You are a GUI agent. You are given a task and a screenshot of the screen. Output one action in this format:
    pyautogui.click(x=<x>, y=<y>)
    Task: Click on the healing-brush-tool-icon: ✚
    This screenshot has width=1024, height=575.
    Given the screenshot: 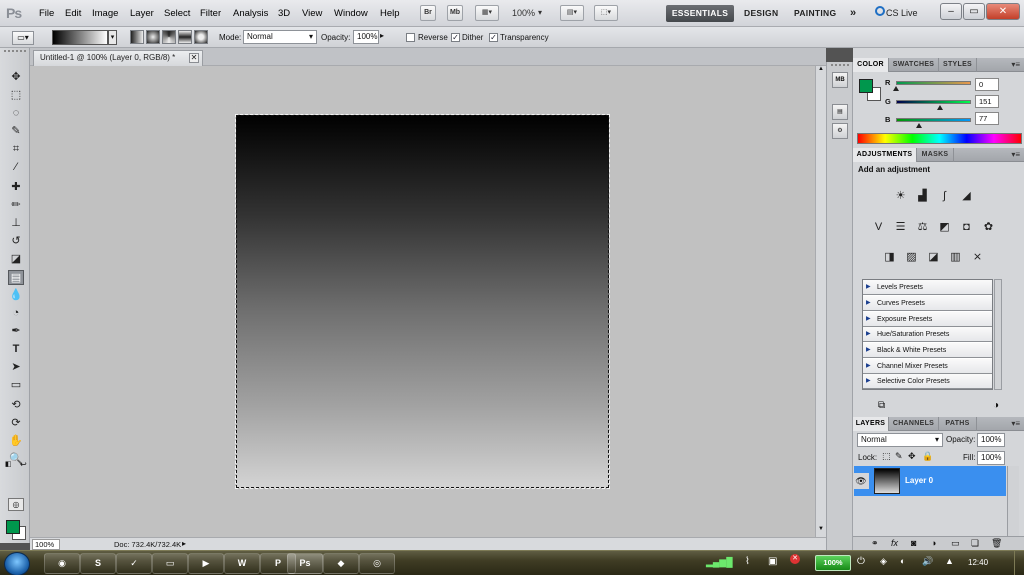 What is the action you would take?
    pyautogui.click(x=16, y=187)
    